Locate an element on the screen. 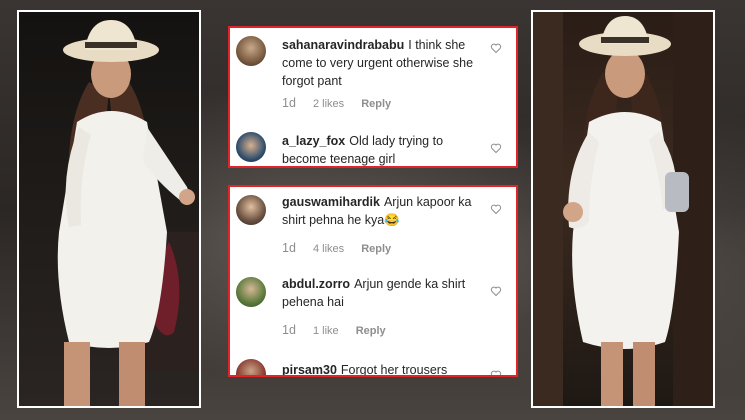  comment-meta: 1d 4 likes Reply is located at coordinates (343, 248).